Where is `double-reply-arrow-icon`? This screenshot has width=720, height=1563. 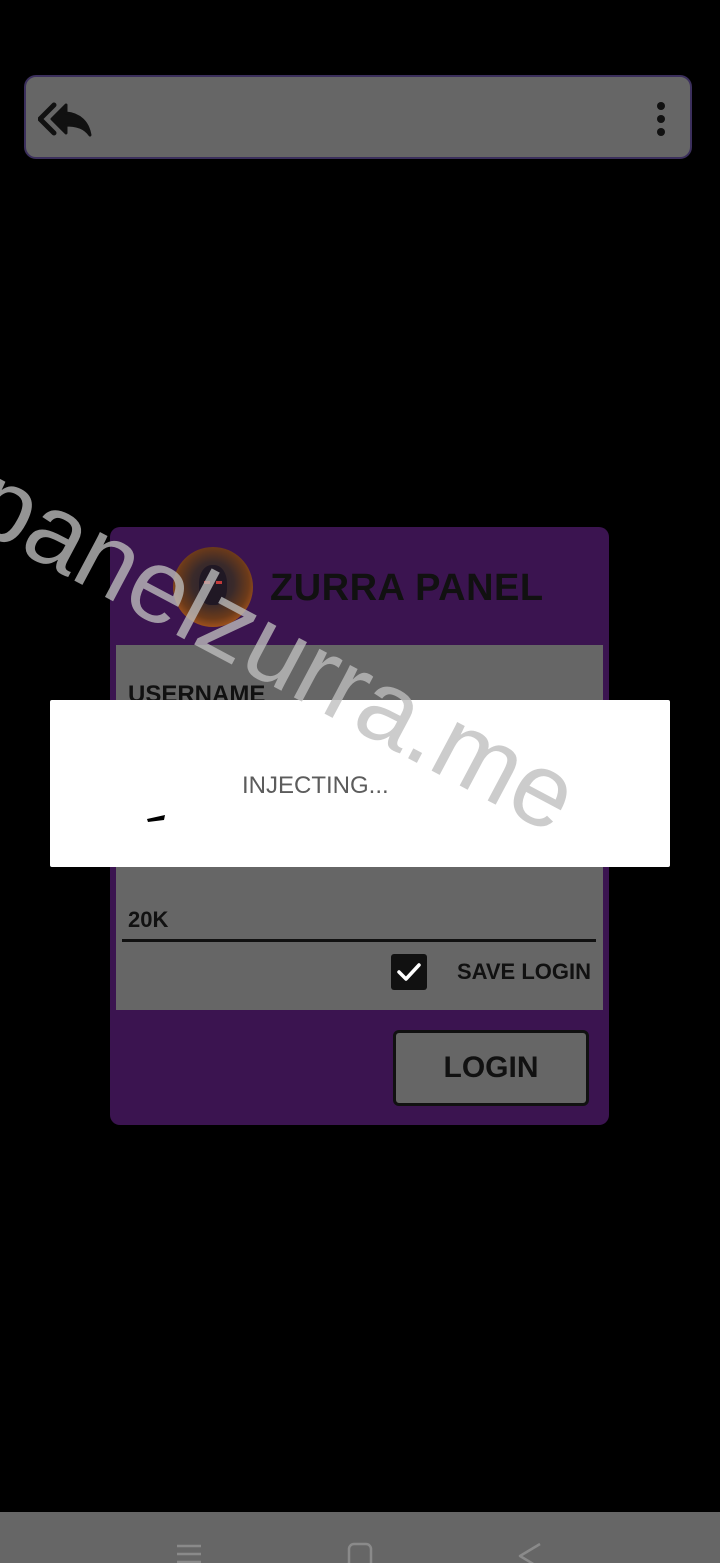 double-reply-arrow-icon is located at coordinates (65, 119).